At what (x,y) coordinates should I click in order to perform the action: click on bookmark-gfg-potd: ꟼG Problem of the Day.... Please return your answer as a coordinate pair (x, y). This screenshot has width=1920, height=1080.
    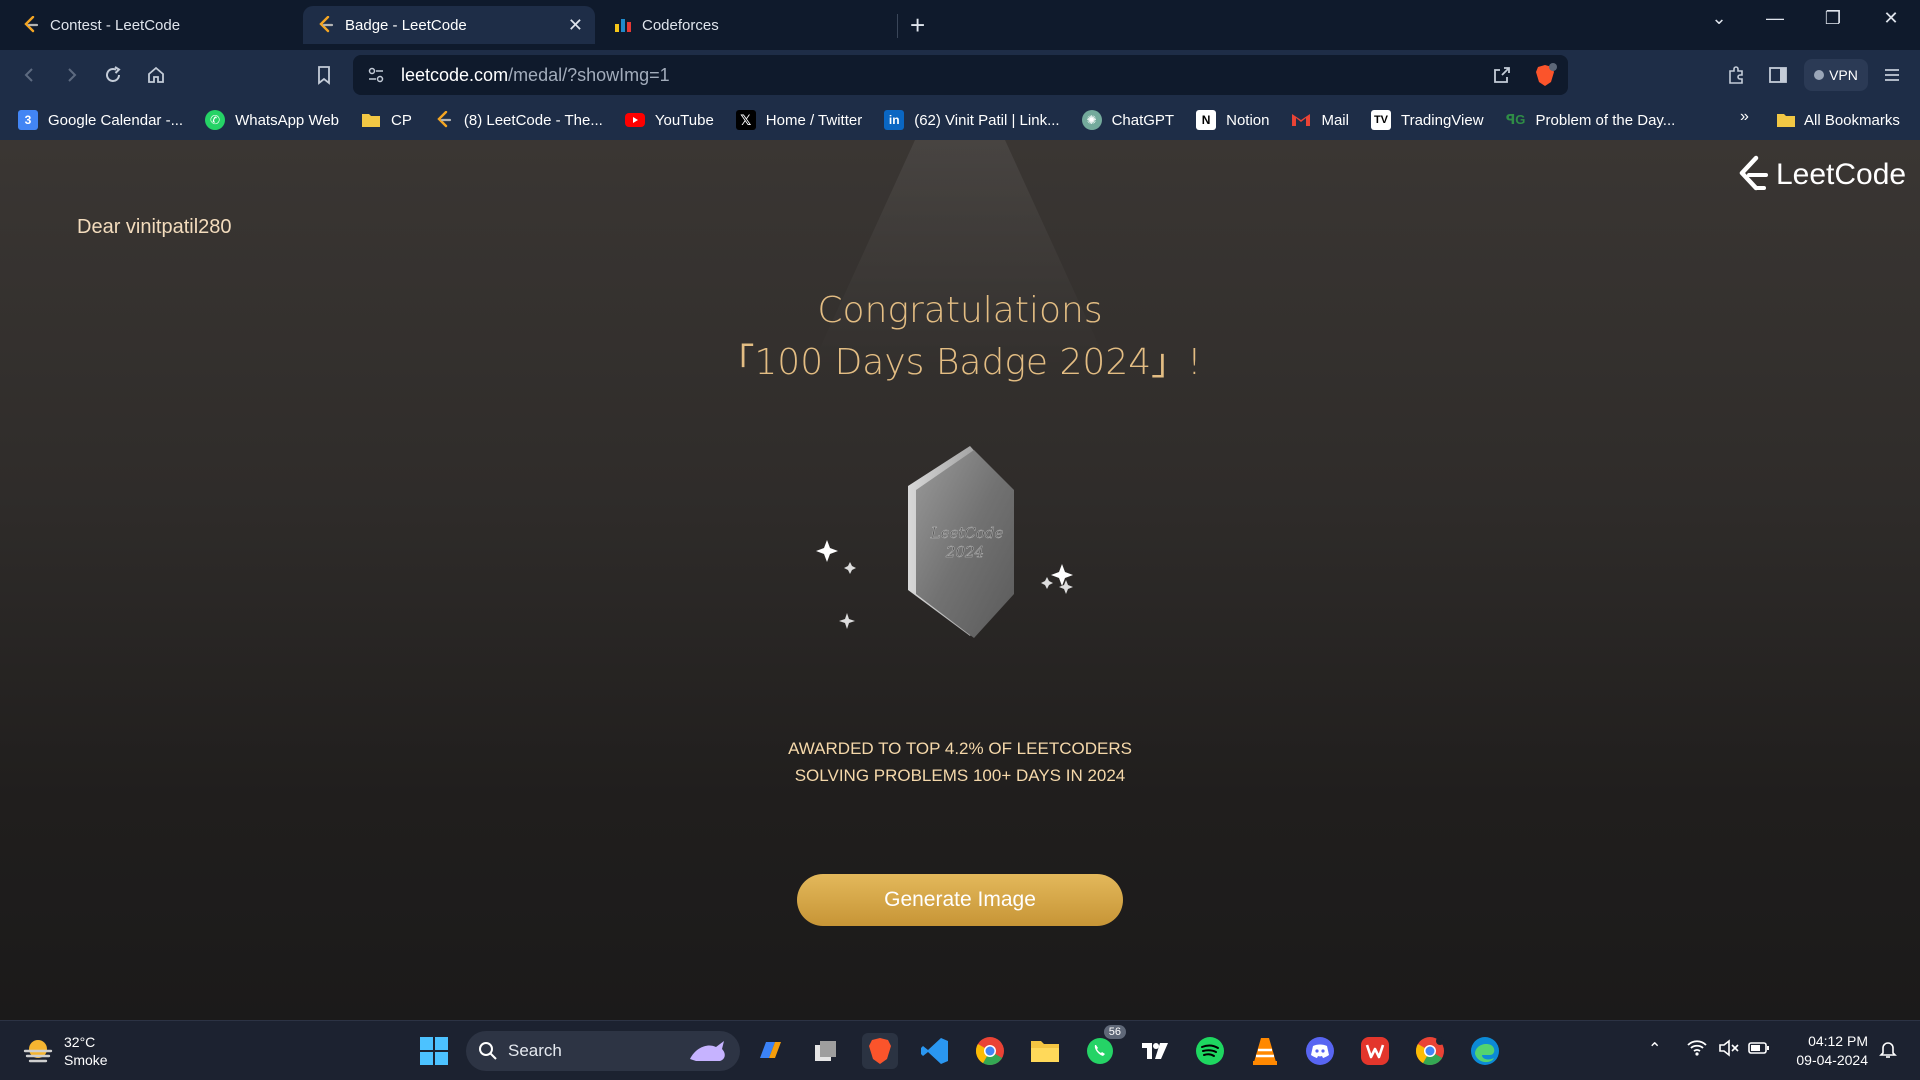
    Looking at the image, I should click on (1591, 120).